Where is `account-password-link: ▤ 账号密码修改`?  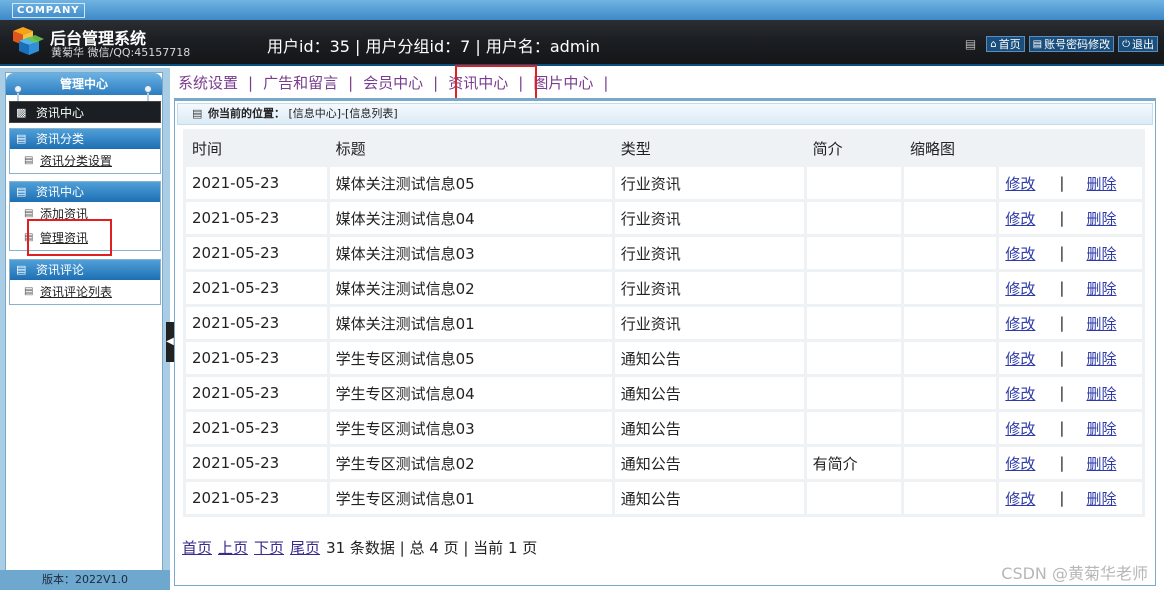 account-password-link: ▤ 账号密码修改 is located at coordinates (1071, 44).